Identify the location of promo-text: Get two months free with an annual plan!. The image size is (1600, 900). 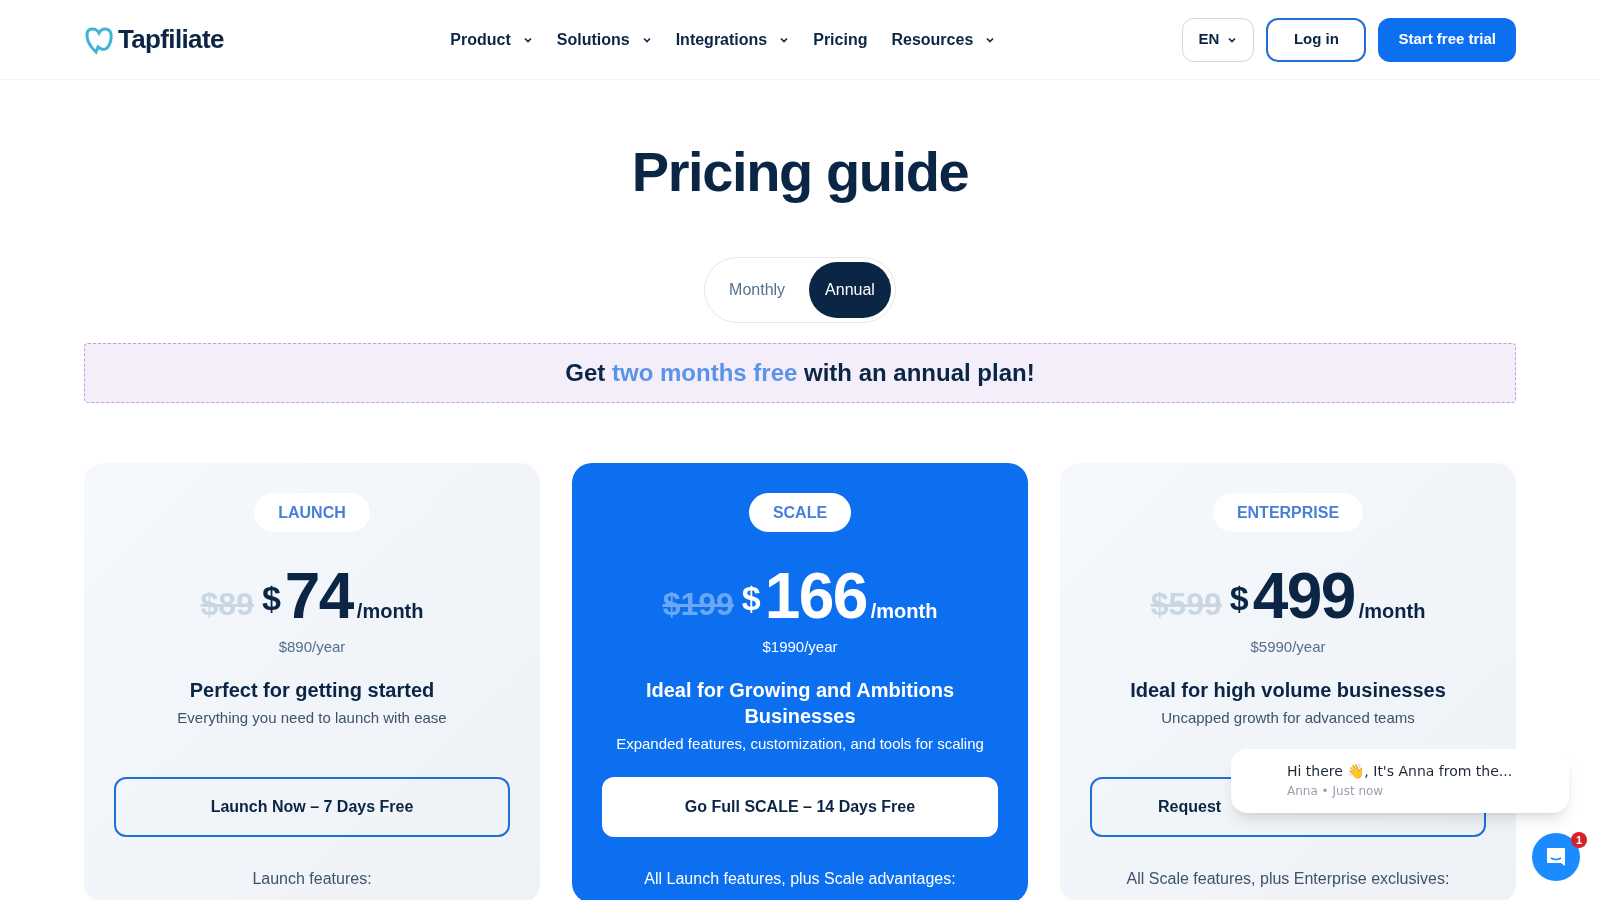
(800, 373).